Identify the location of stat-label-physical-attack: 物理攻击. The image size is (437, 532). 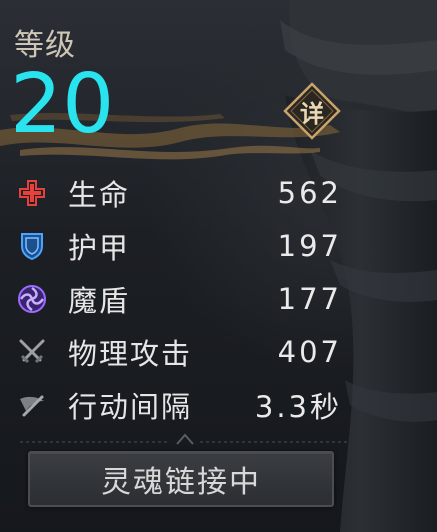
(130, 353).